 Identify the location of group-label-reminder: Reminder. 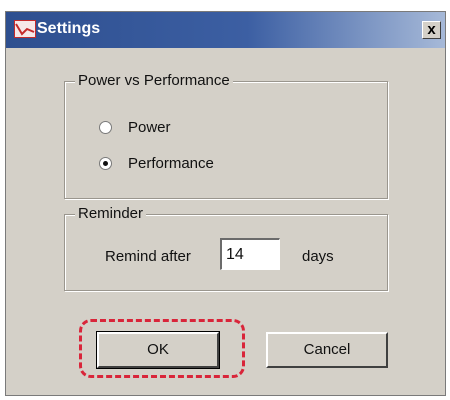
(111, 213).